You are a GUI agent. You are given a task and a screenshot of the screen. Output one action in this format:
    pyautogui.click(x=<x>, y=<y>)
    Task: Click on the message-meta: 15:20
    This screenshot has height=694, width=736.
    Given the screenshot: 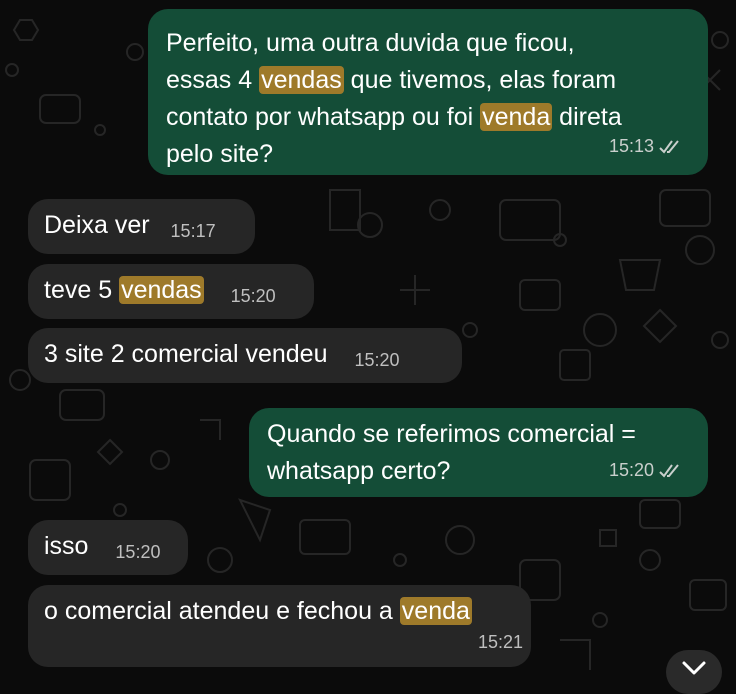 What is the action you would take?
    pyautogui.click(x=646, y=470)
    